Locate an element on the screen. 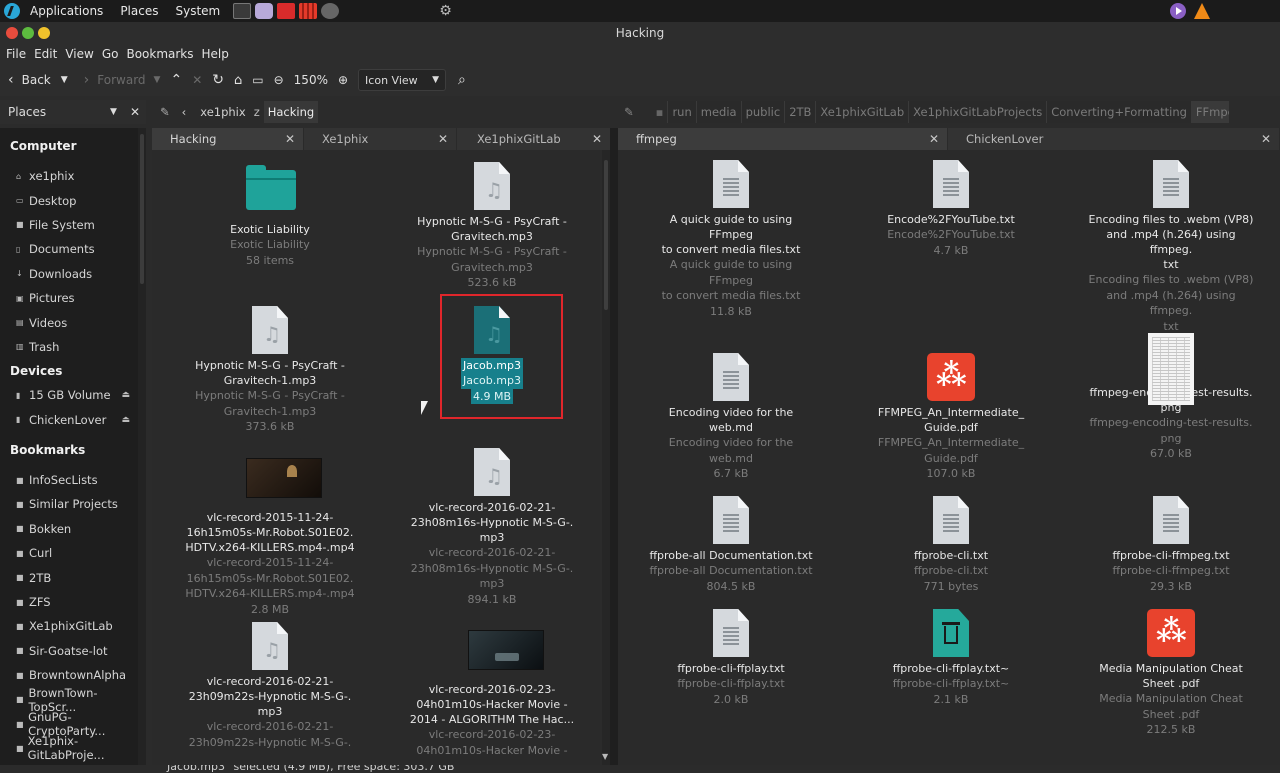  crumb-run: run is located at coordinates (681, 112).